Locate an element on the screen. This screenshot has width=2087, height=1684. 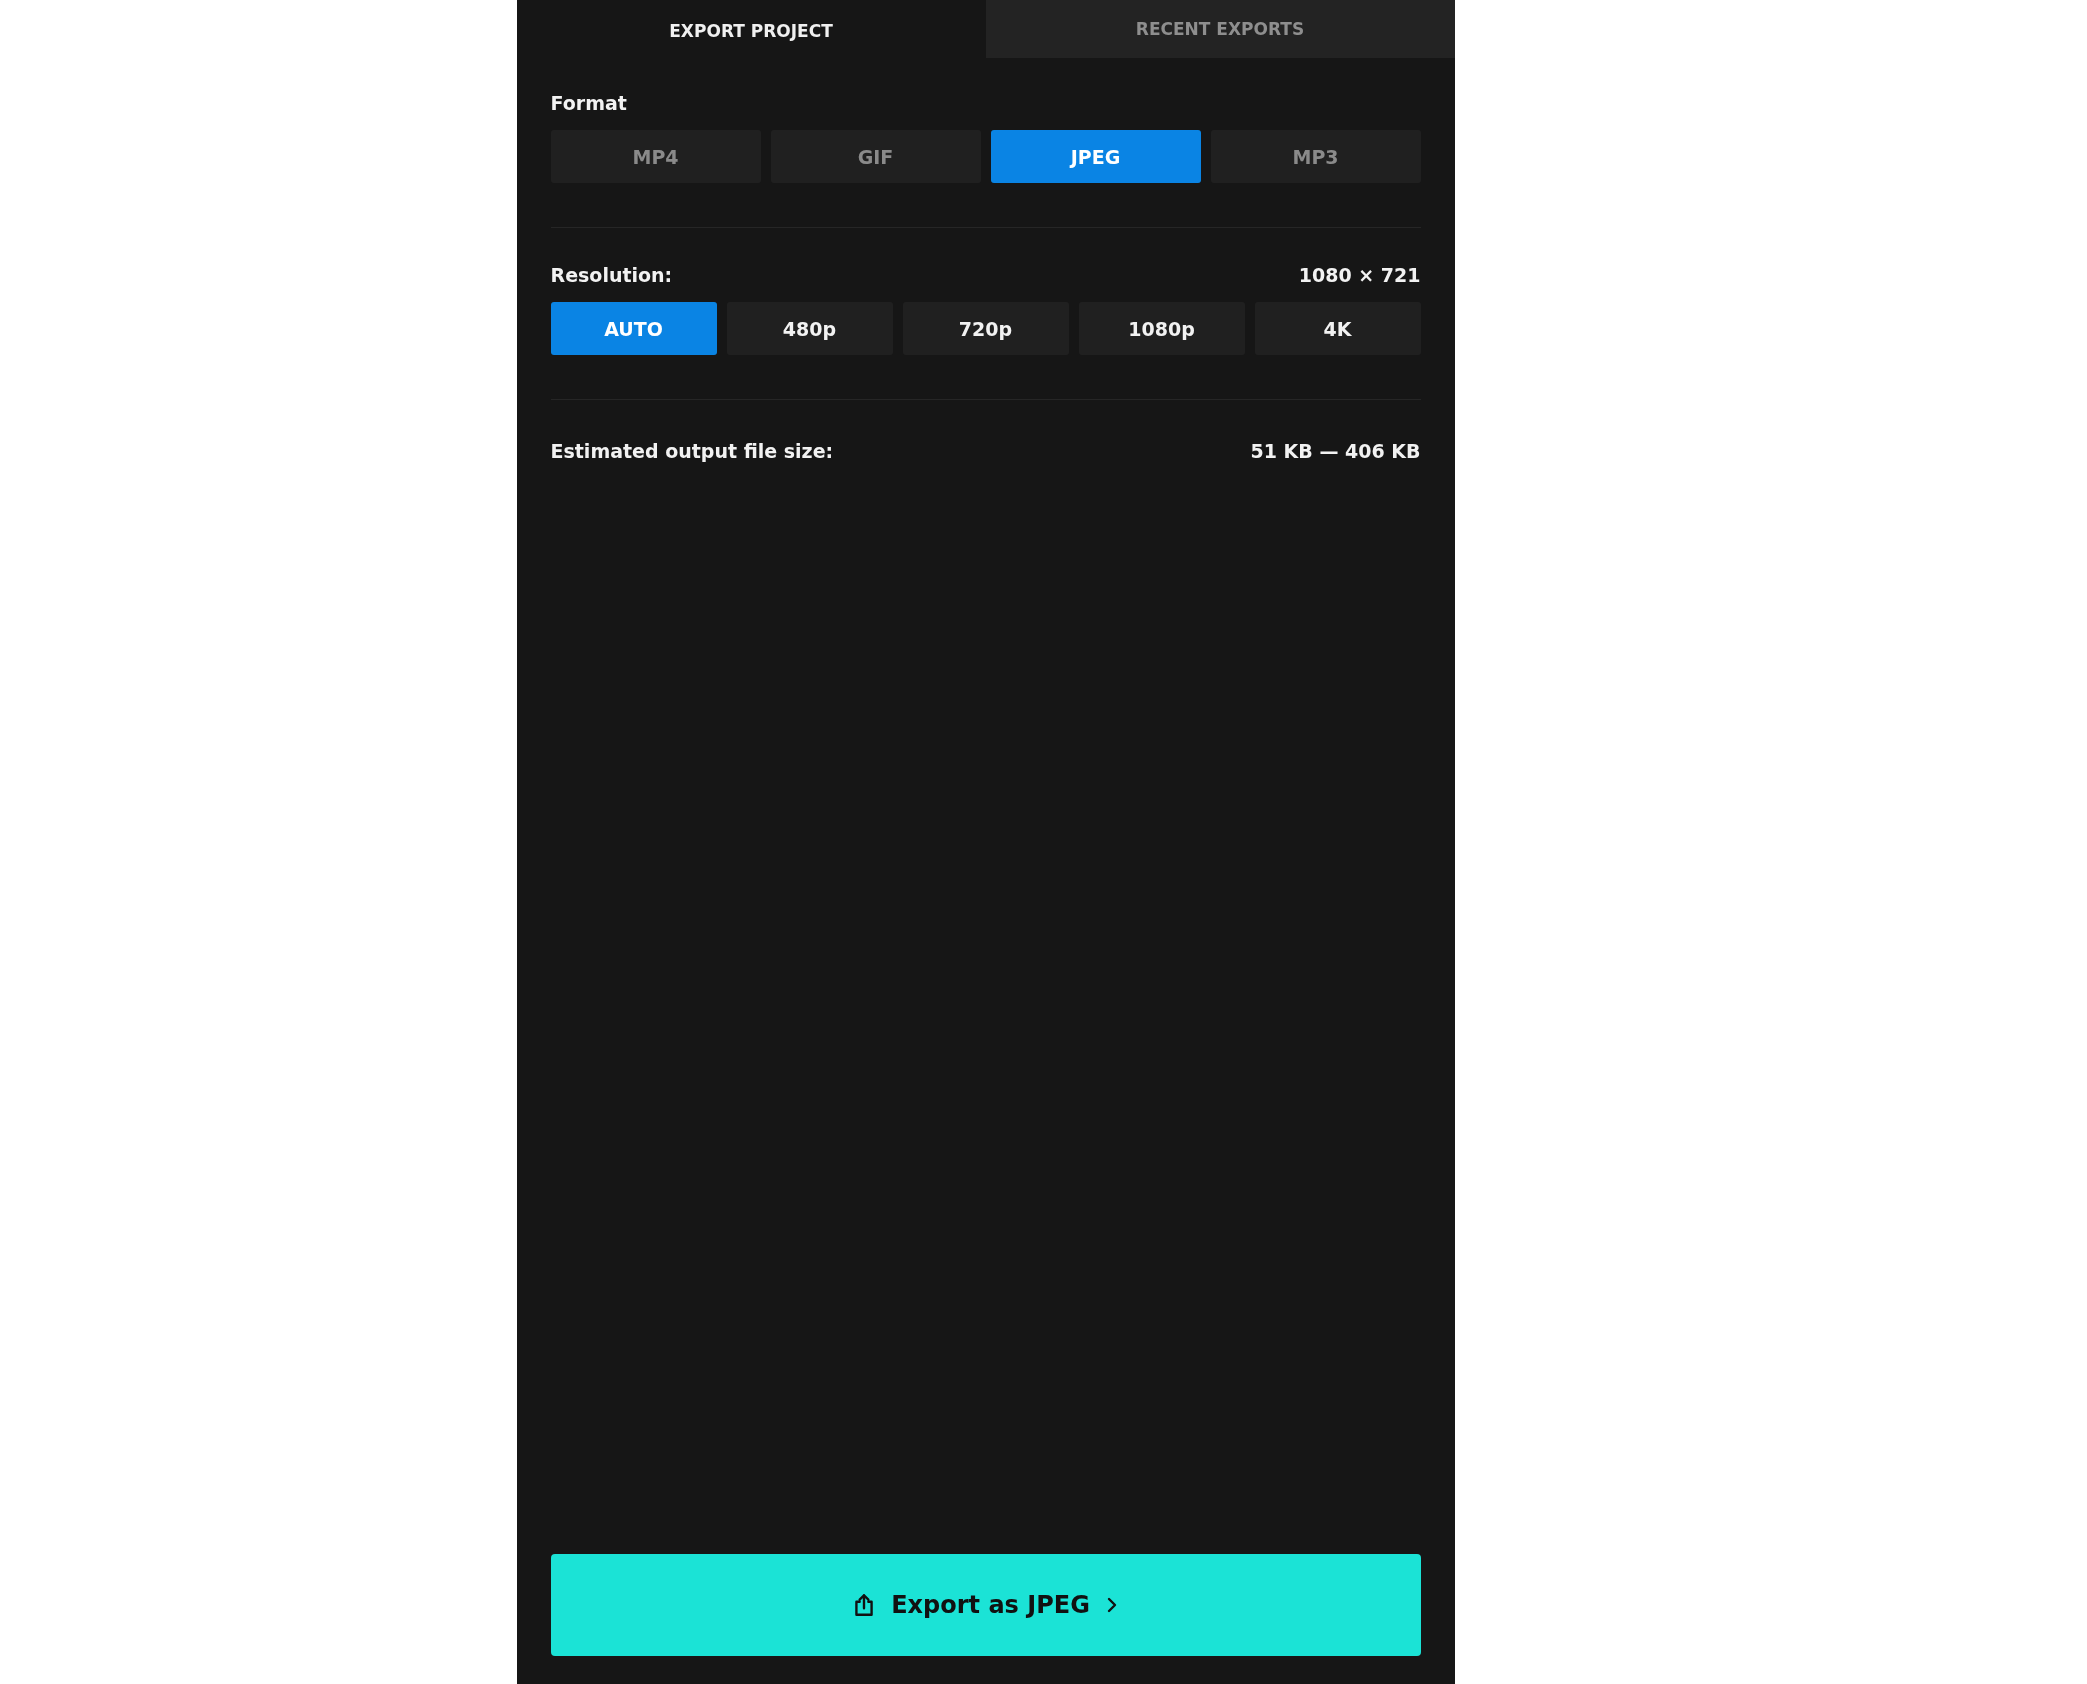
format-option: MP3 is located at coordinates (1315, 156).